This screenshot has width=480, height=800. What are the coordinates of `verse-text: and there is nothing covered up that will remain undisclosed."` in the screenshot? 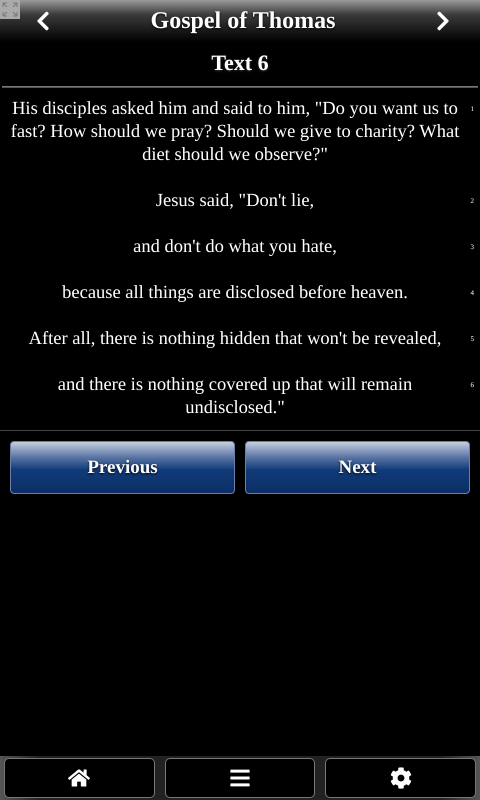 It's located at (235, 397).